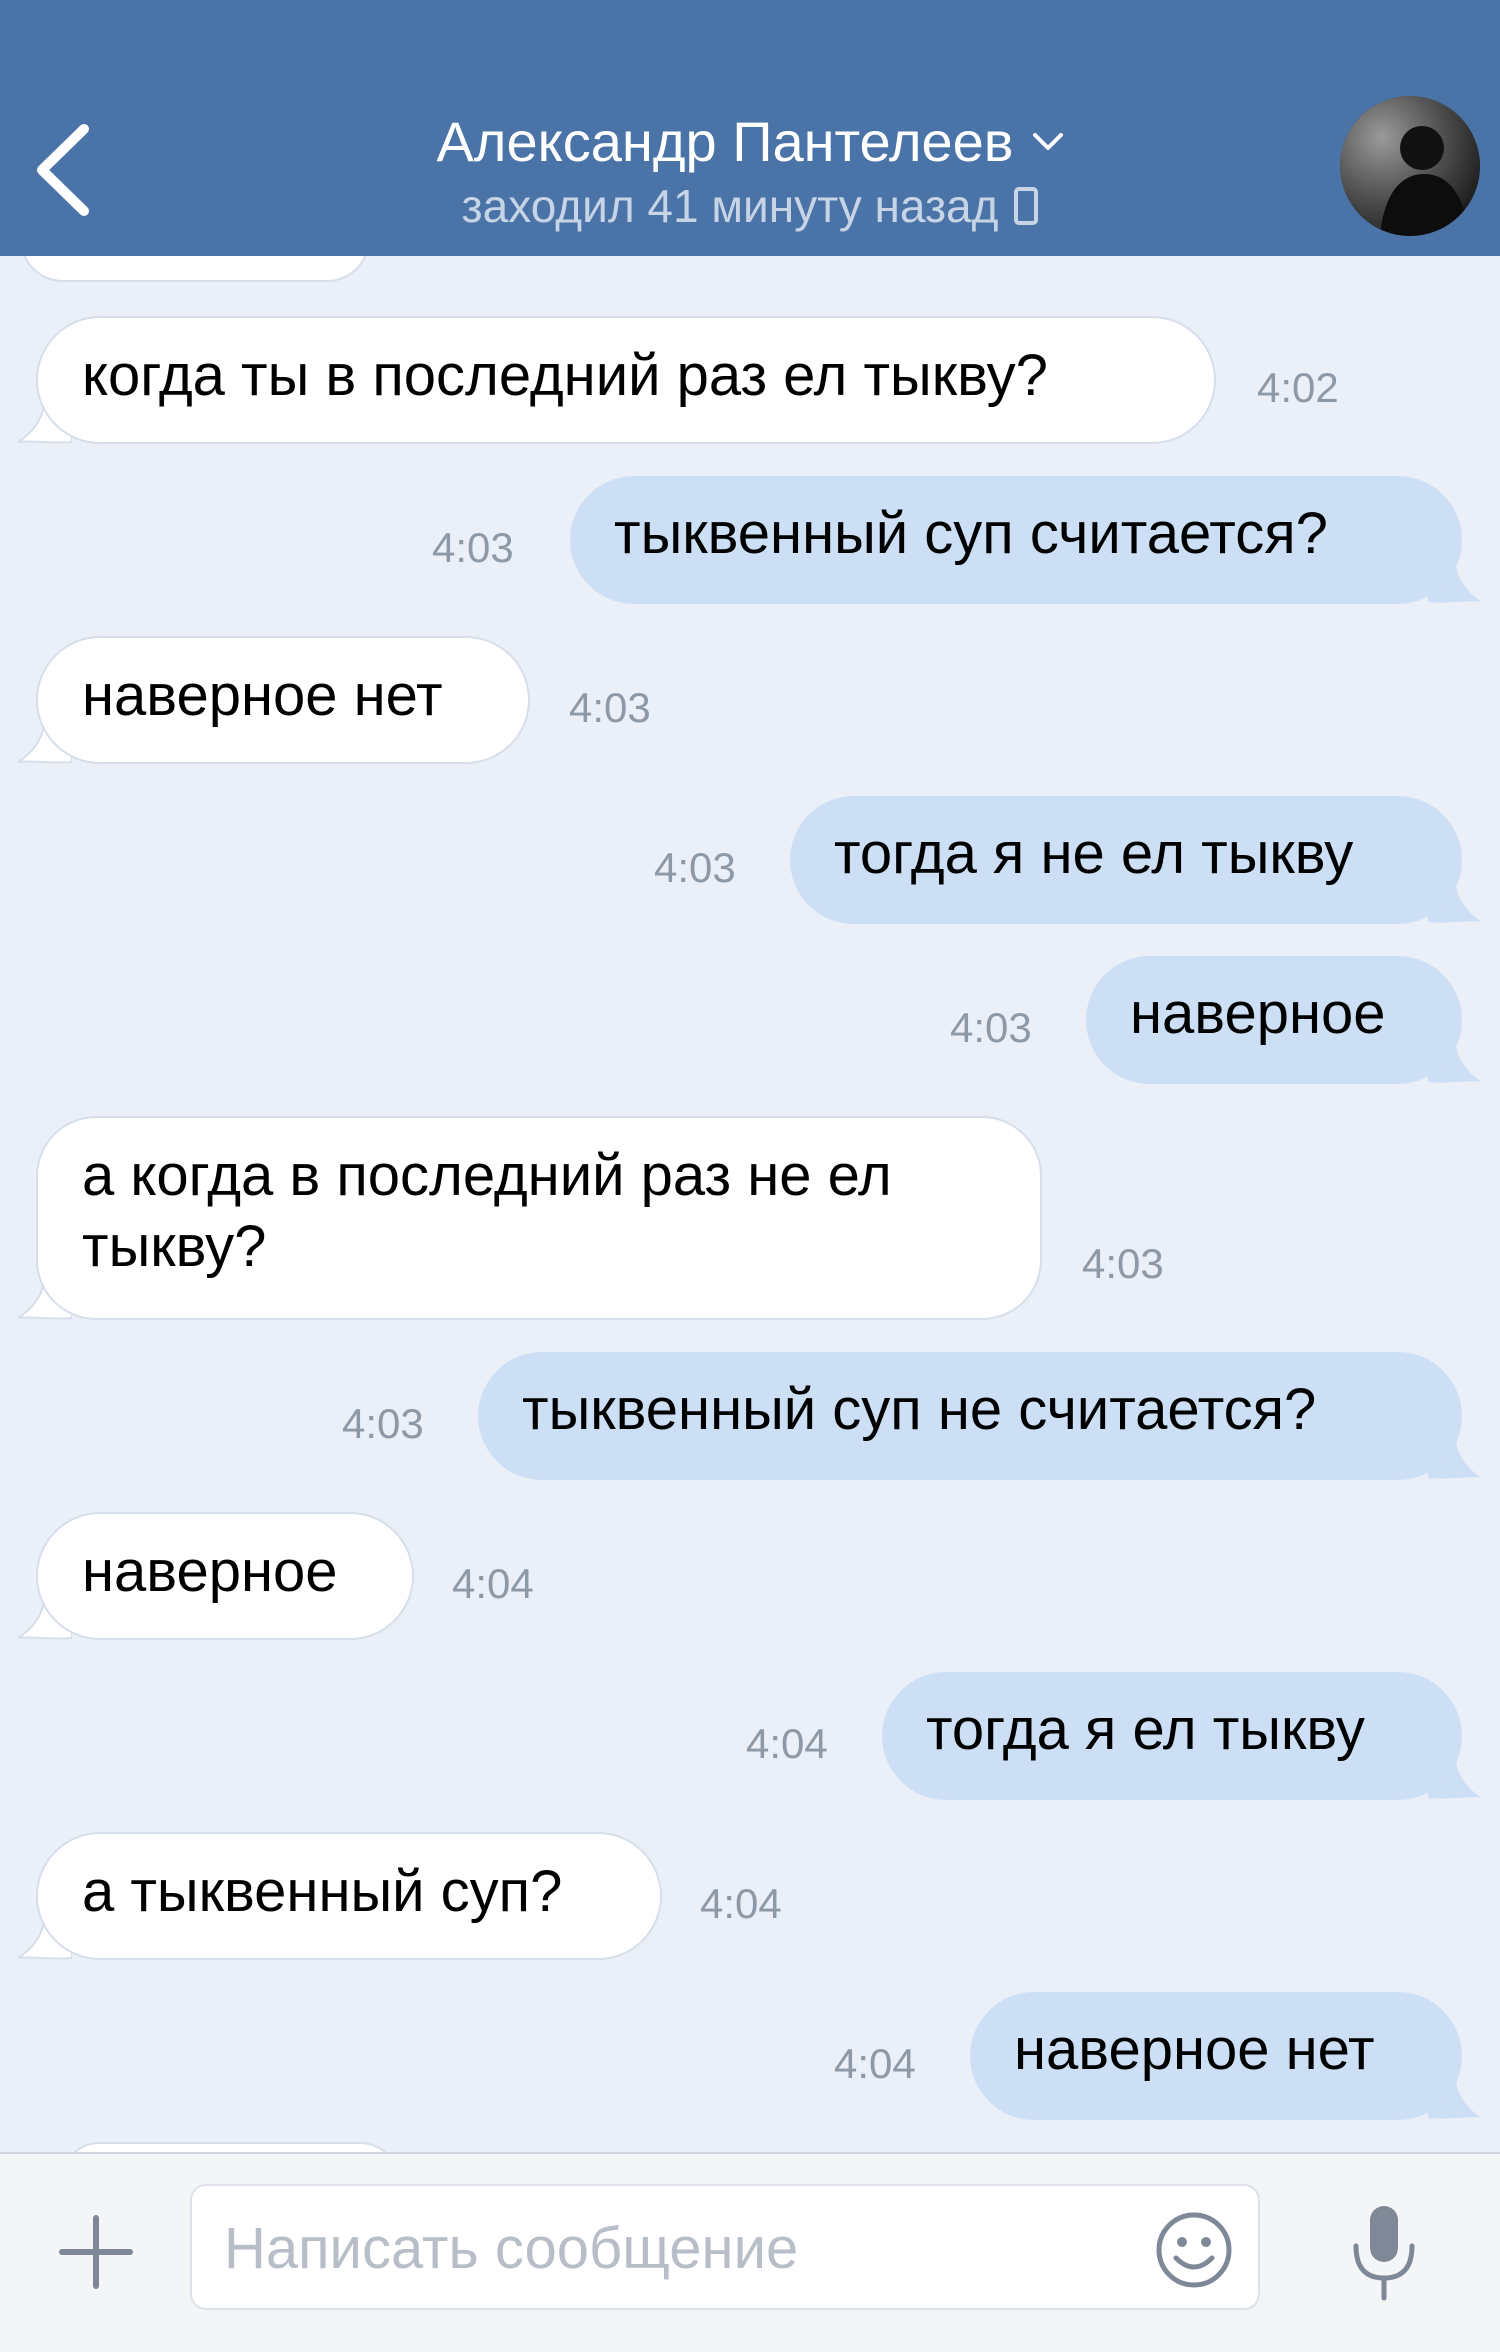  I want to click on message-text: тыквенный суп не считается?, so click(970, 1416).